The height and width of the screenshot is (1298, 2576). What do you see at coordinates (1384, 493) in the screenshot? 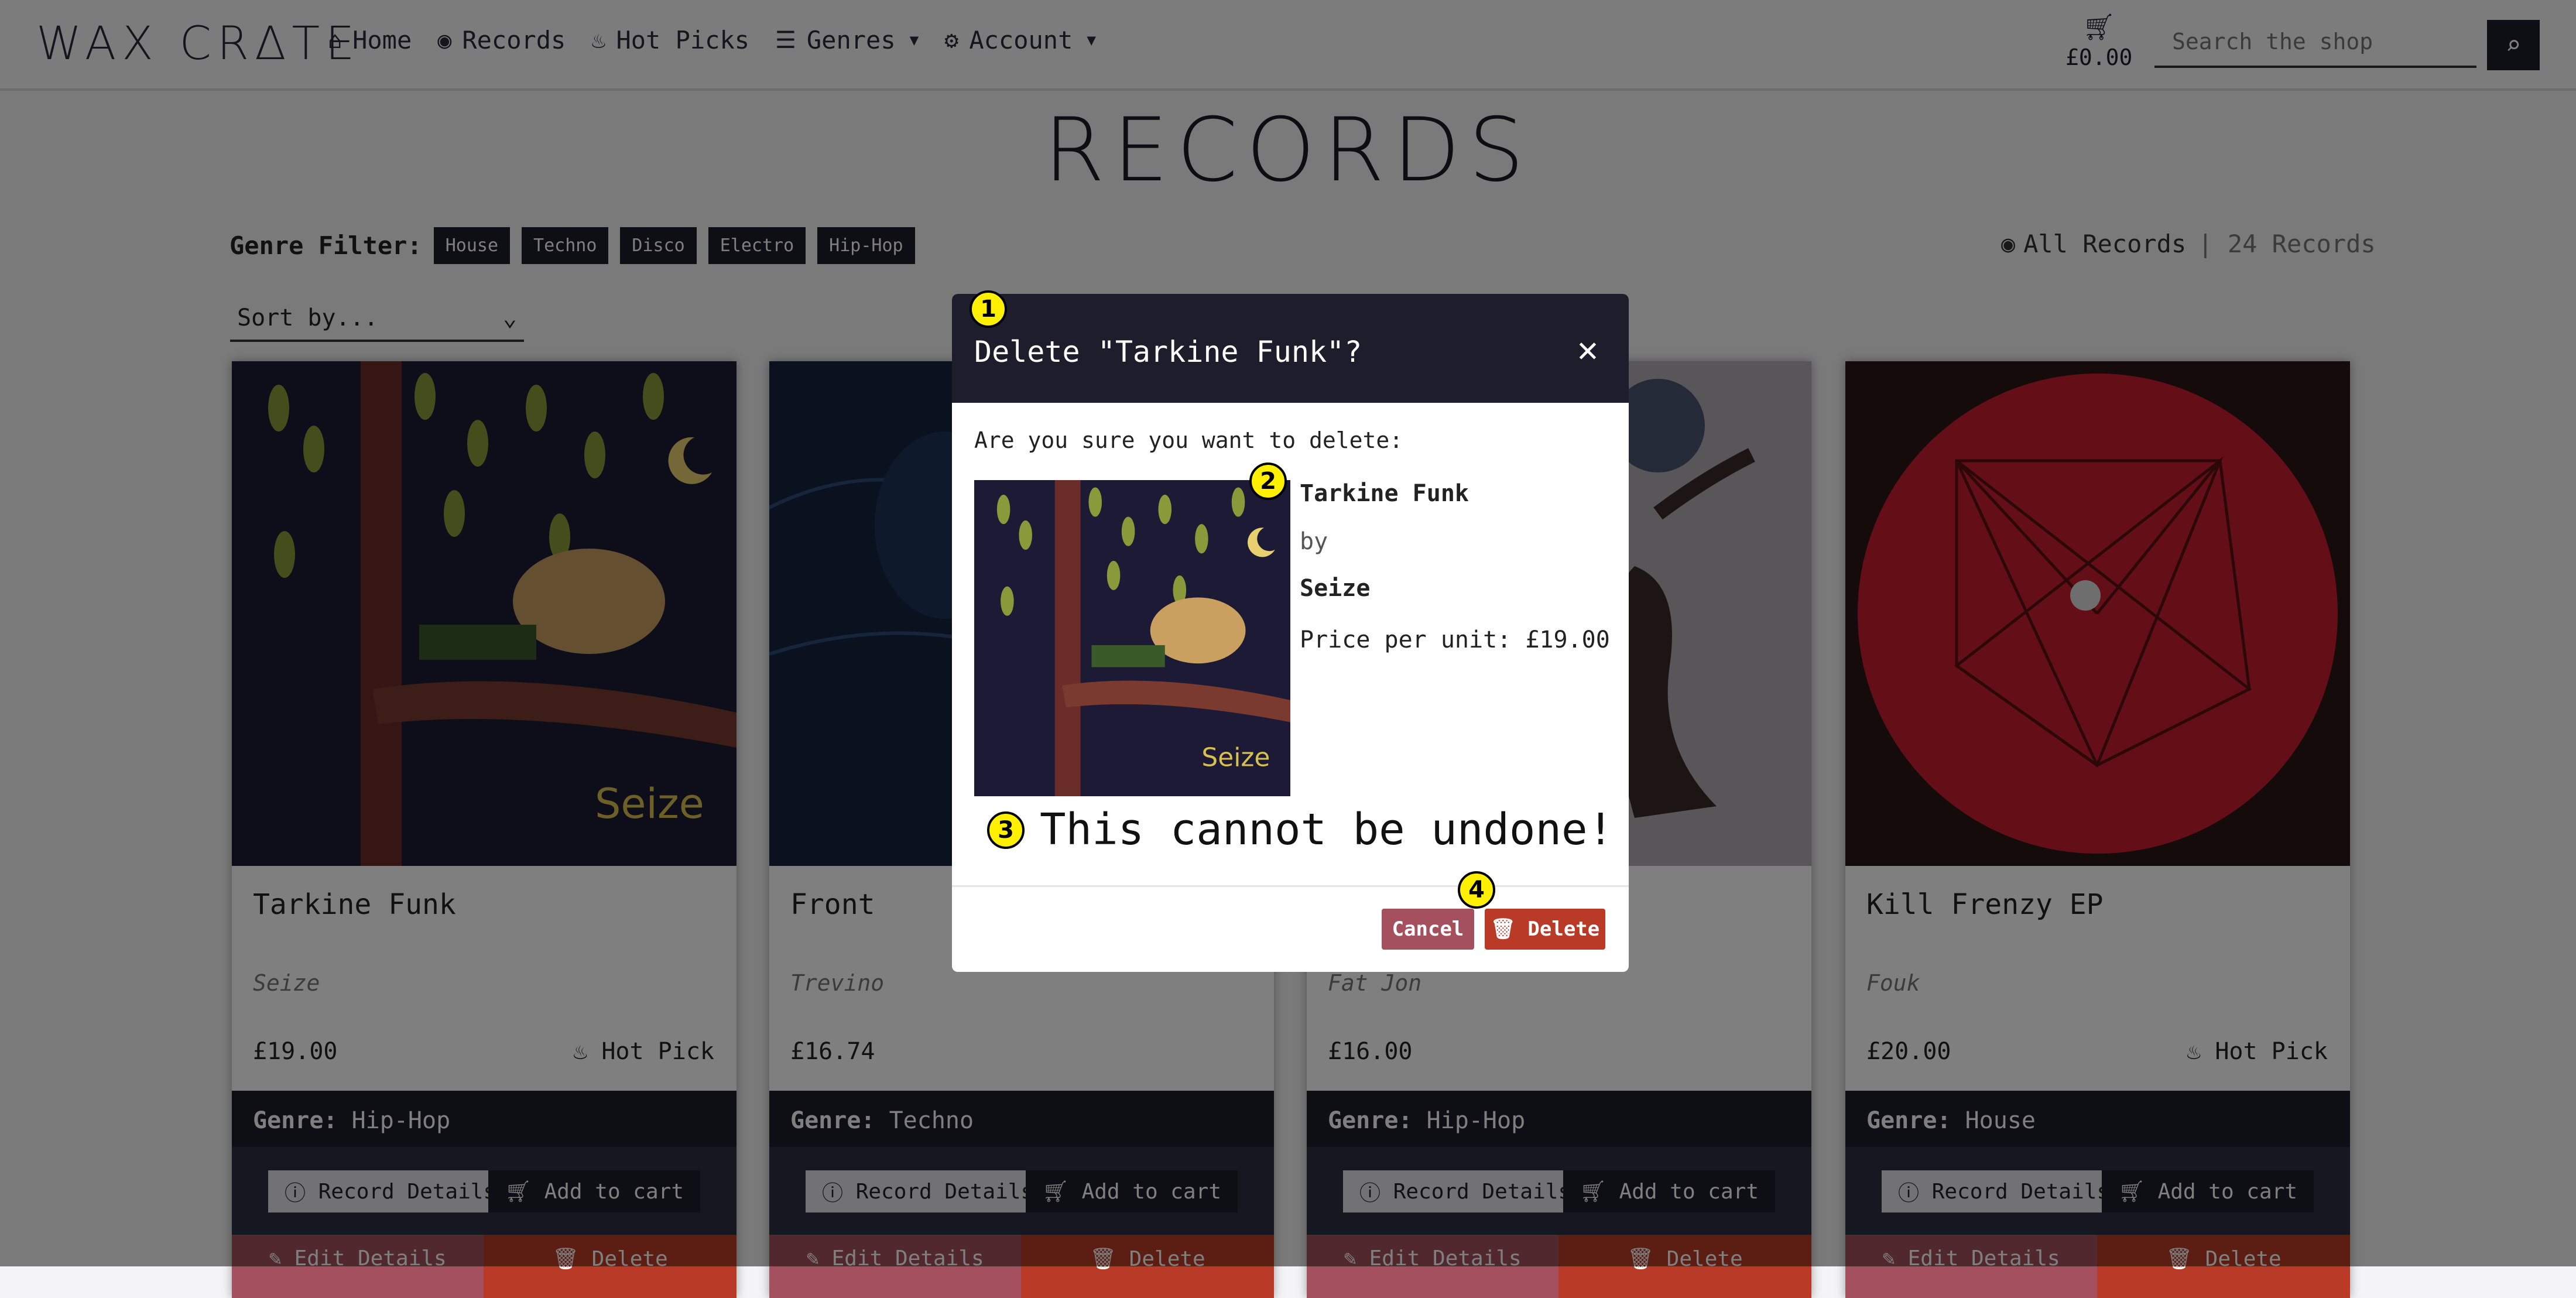
I see `modal-record-title: Tarkine Funk` at bounding box center [1384, 493].